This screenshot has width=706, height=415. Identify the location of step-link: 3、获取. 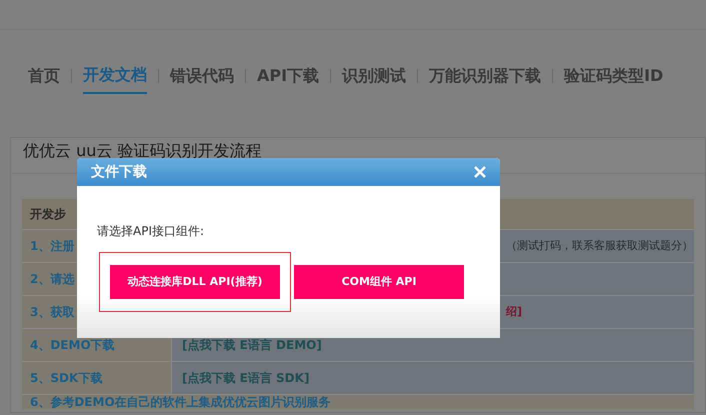
(52, 312).